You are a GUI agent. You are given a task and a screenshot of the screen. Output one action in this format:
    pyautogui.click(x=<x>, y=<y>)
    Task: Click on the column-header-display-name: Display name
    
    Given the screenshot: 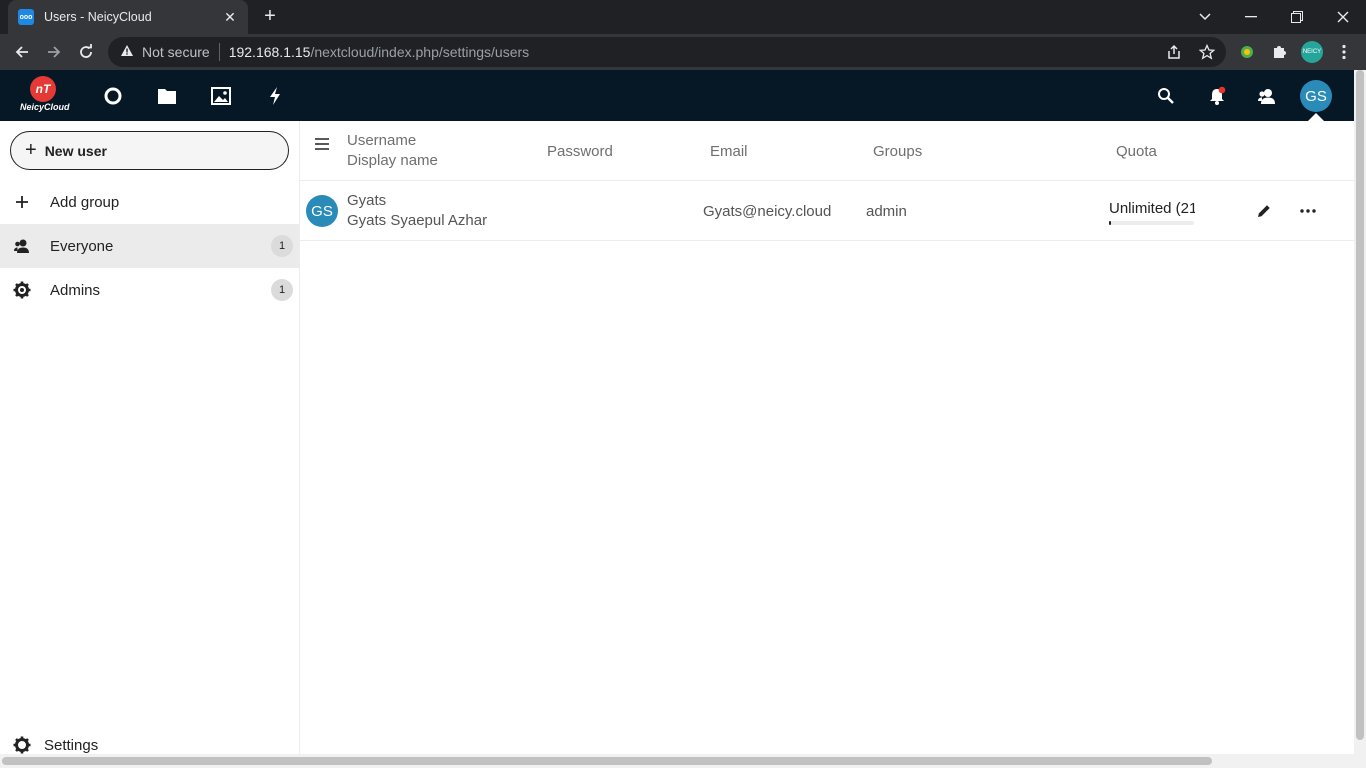 What is the action you would take?
    pyautogui.click(x=392, y=160)
    